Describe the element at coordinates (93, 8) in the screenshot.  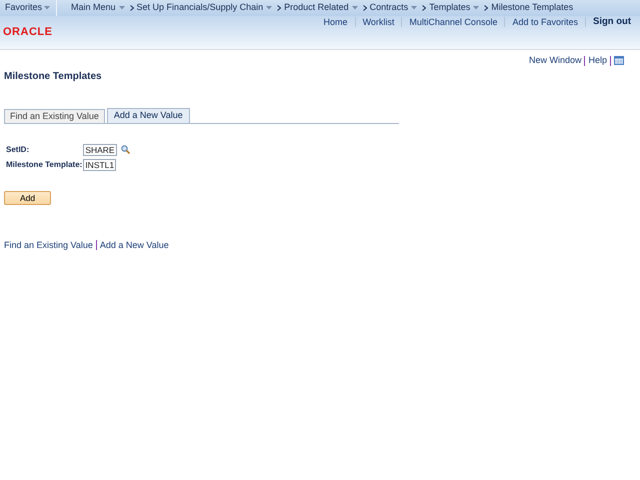
I see `breadcrumb-item: Main Menu` at that location.